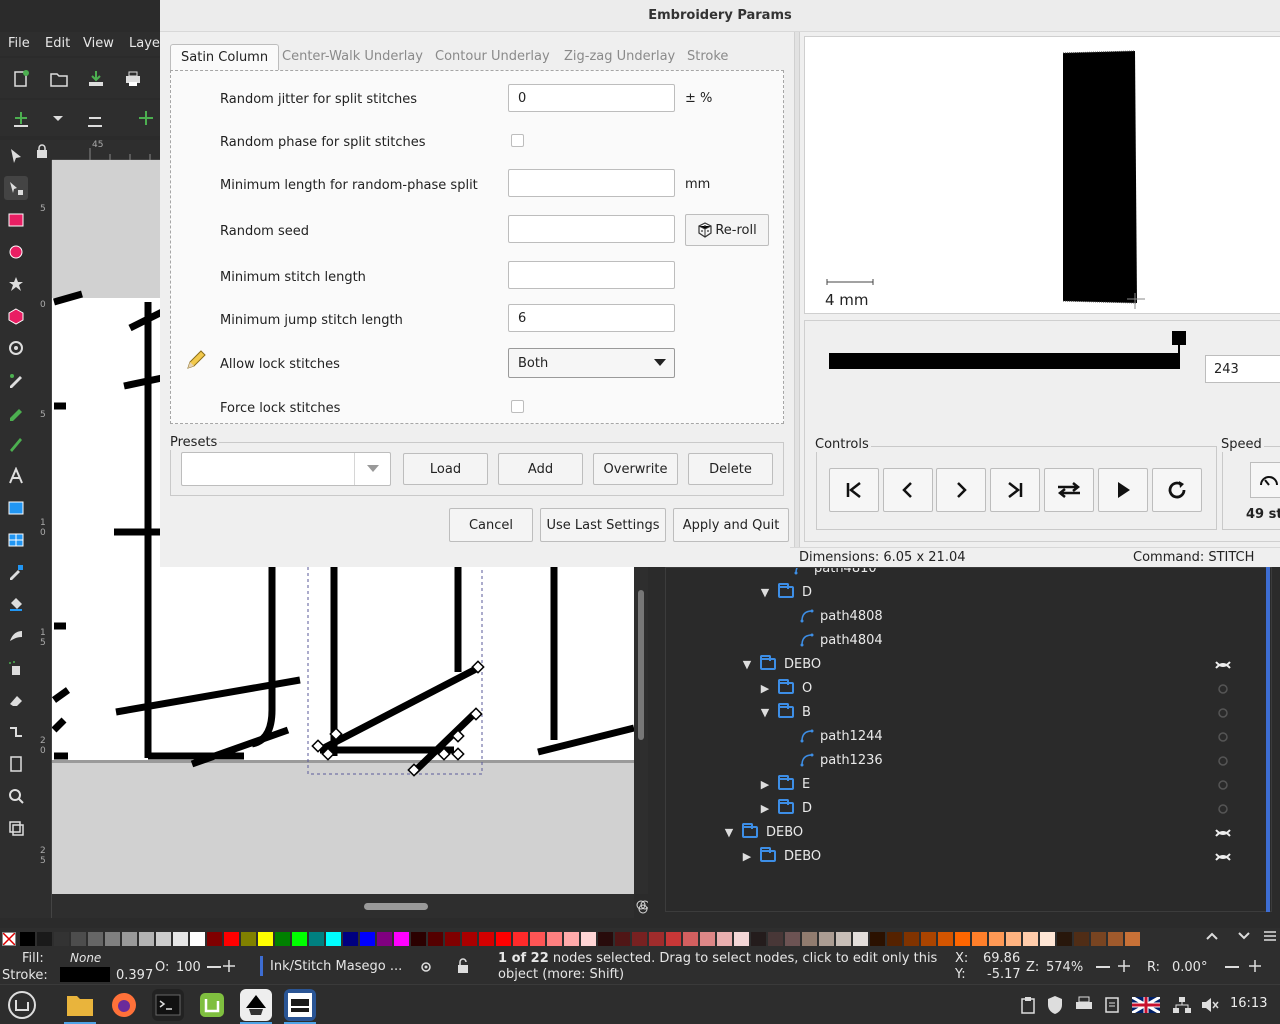 Image resolution: width=1280 pixels, height=1024 pixels. What do you see at coordinates (841, 616) in the screenshot?
I see `layer-row-path: path4808` at bounding box center [841, 616].